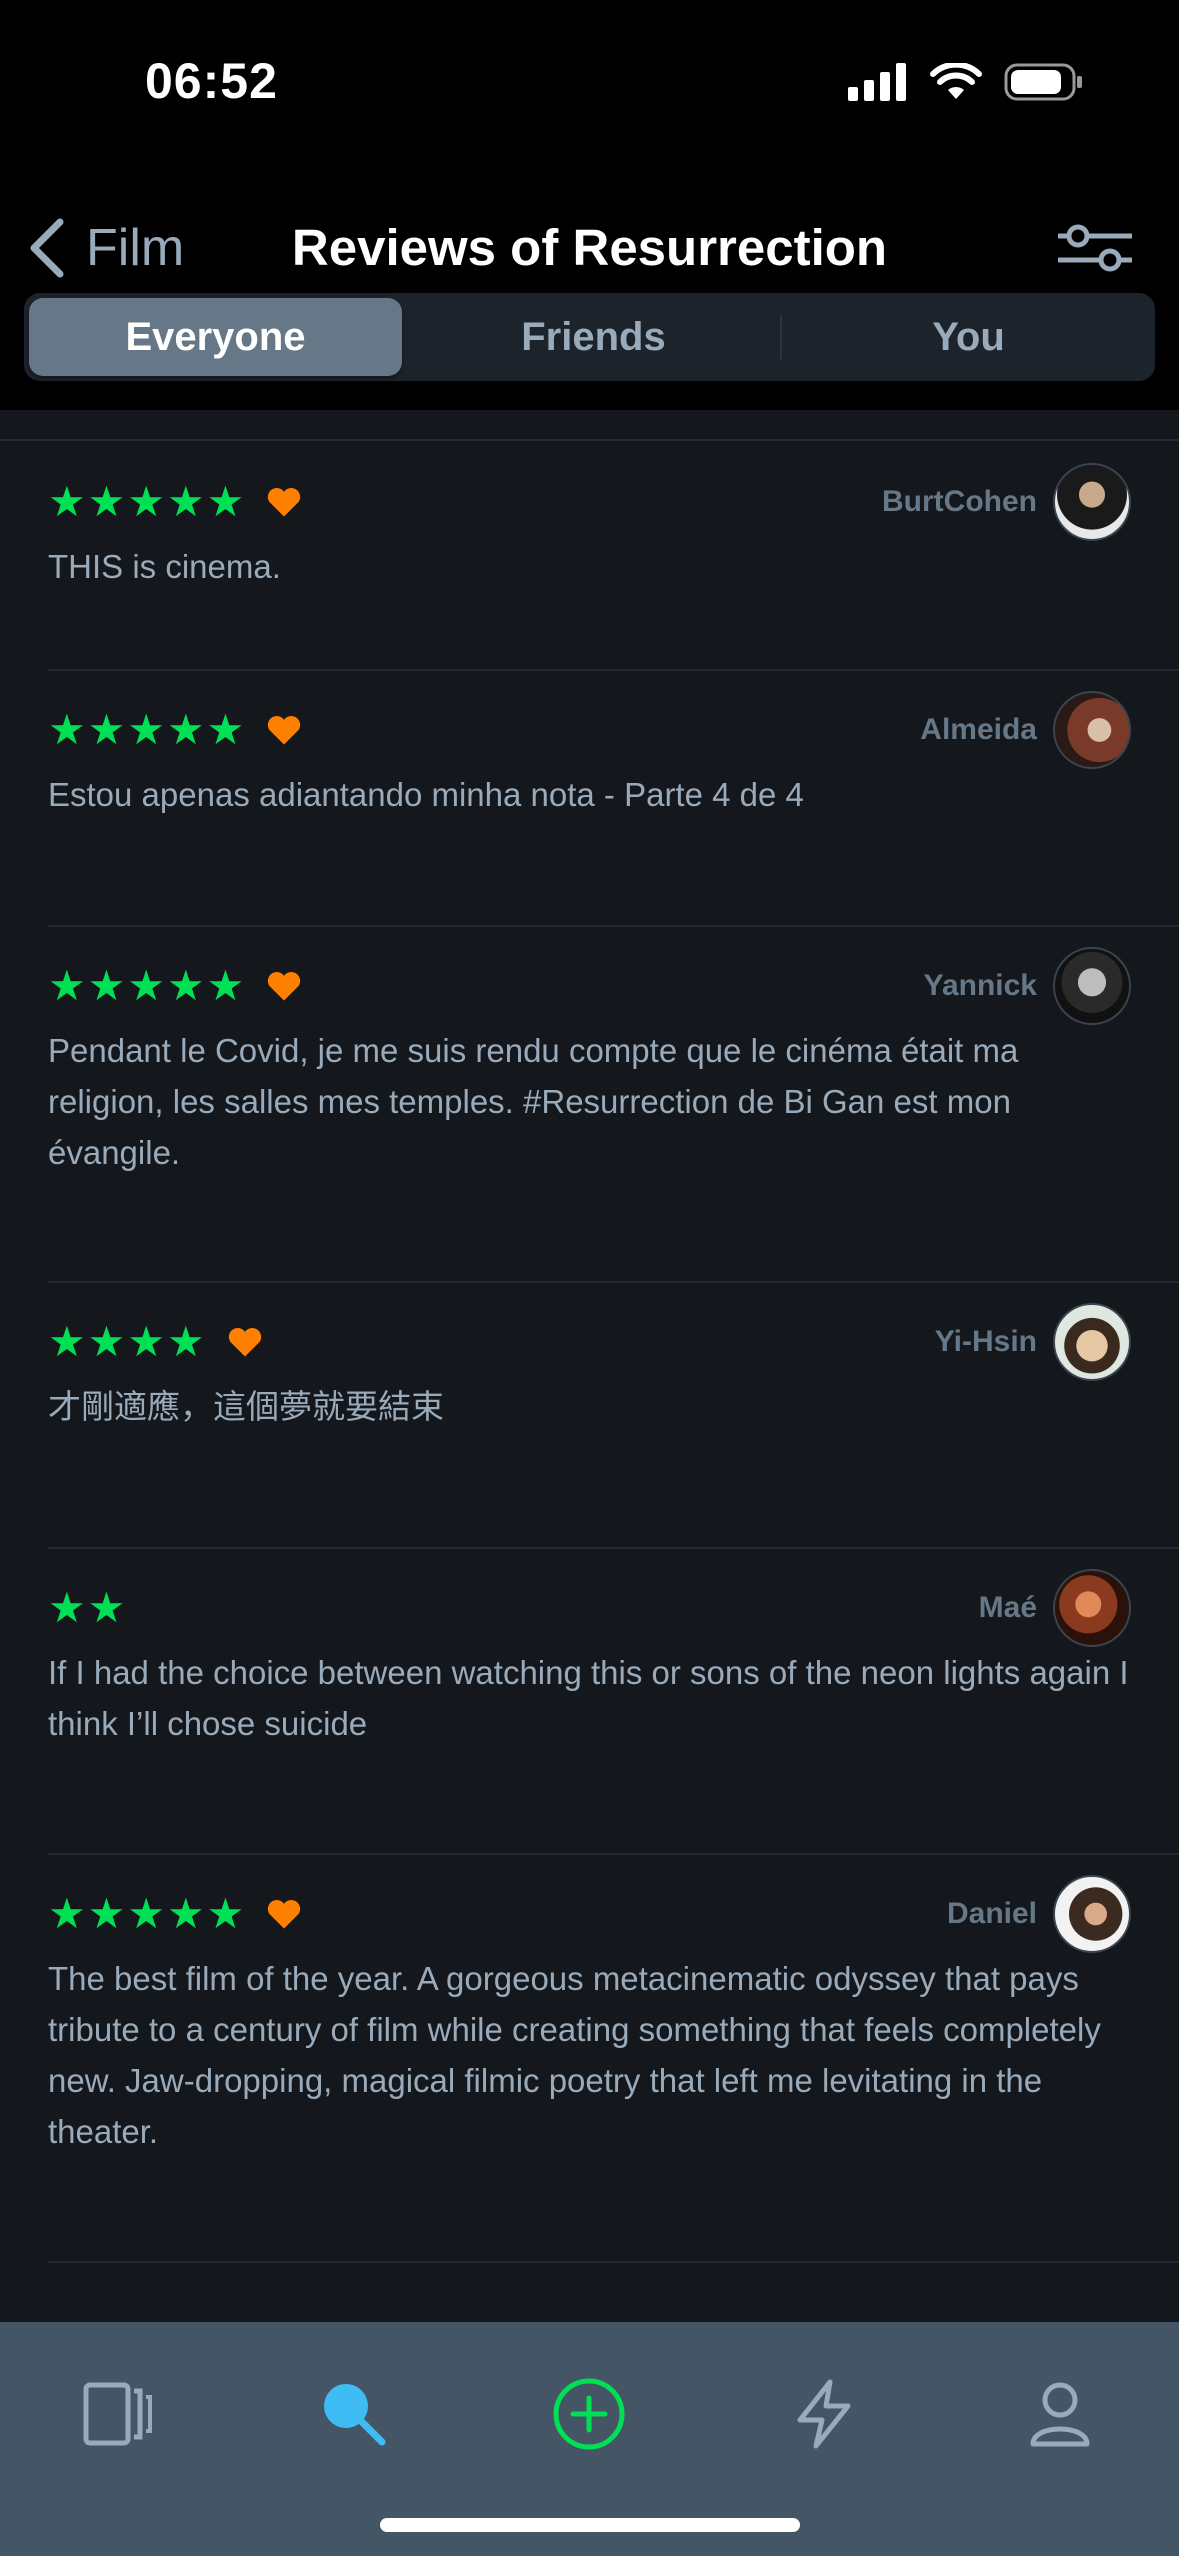 The height and width of the screenshot is (2556, 1179). I want to click on filter-button, so click(1094, 248).